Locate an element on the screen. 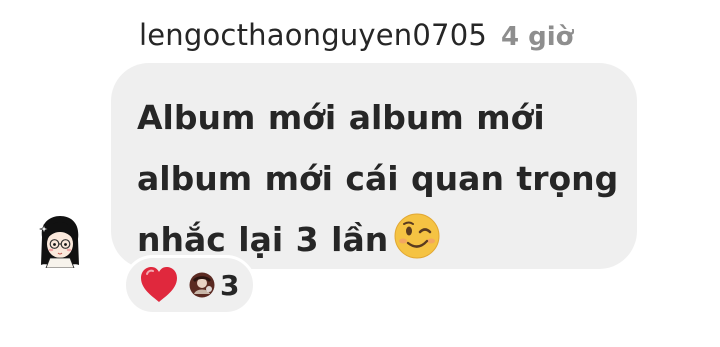  comment-header: lengocthaonguyen0705 4 giờ is located at coordinates (356, 35).